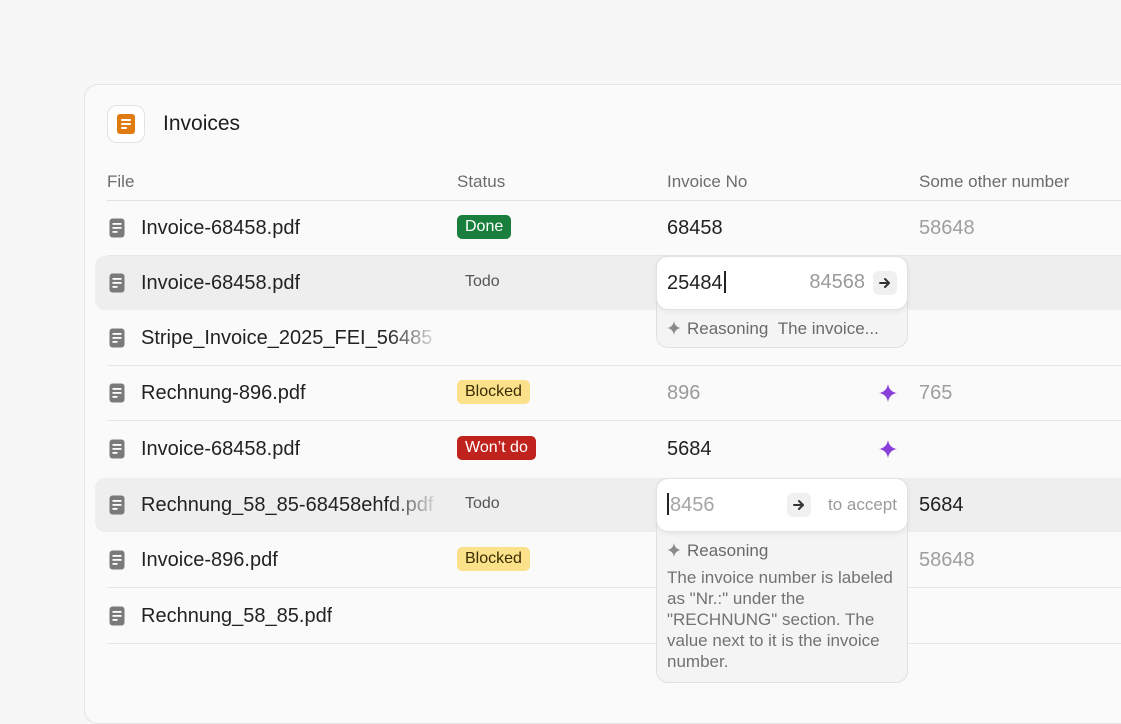 The height and width of the screenshot is (724, 1121). Describe the element at coordinates (120, 182) in the screenshot. I see `column-header-file: File` at that location.